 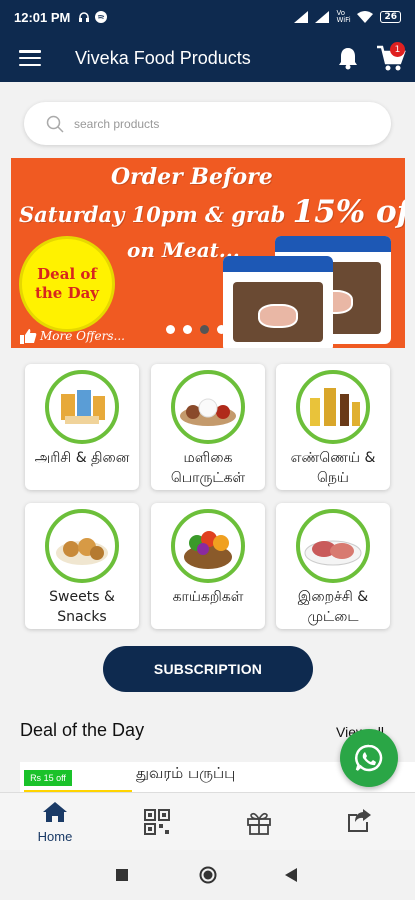 I want to click on bottom-navigation: Home, so click(x=207, y=821).